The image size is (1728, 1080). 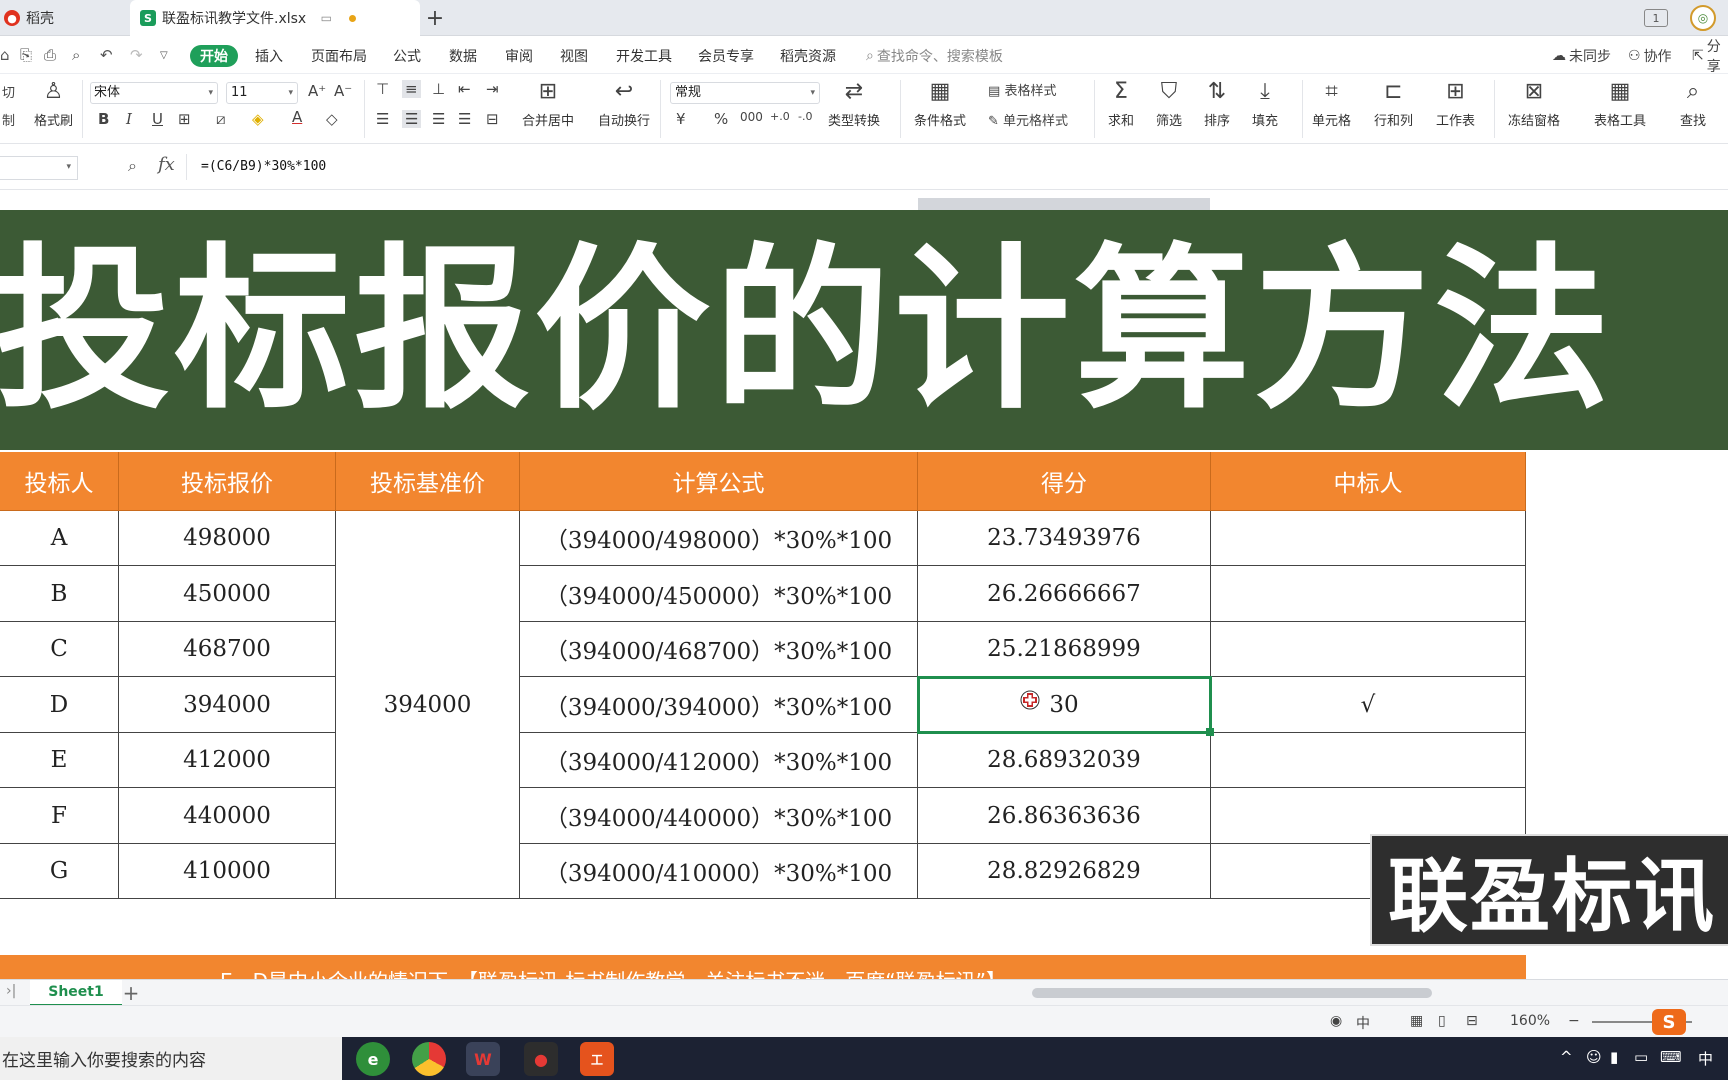 I want to click on format-painter-button: ♙ 格式刷, so click(x=53, y=102).